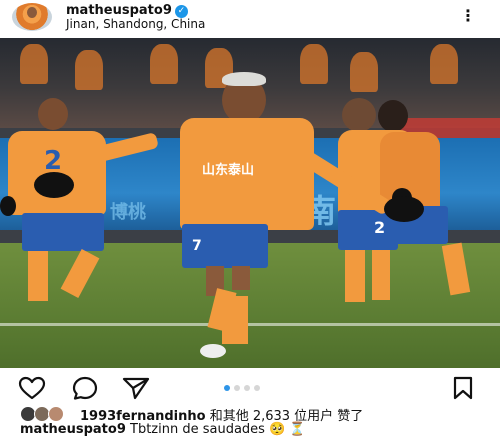 Image resolution: width=500 pixels, height=440 pixels. Describe the element at coordinates (215, 429) in the screenshot. I see `caption-text: Tbtzinn de saudades 🥺 ⏳` at that location.